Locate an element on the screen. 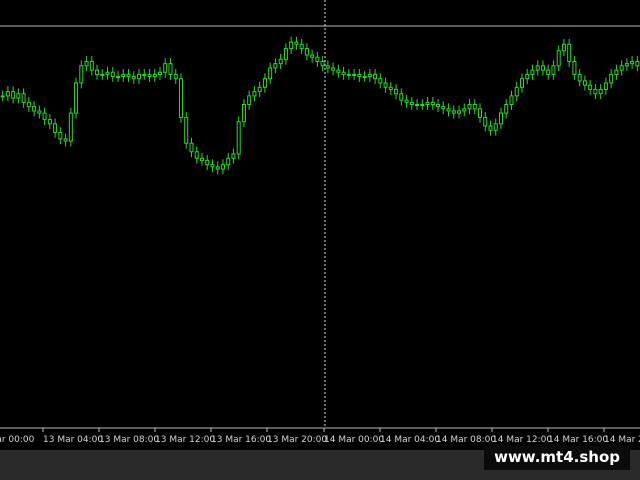 The height and width of the screenshot is (480, 640). watermark: www.mt4.shop is located at coordinates (557, 458).